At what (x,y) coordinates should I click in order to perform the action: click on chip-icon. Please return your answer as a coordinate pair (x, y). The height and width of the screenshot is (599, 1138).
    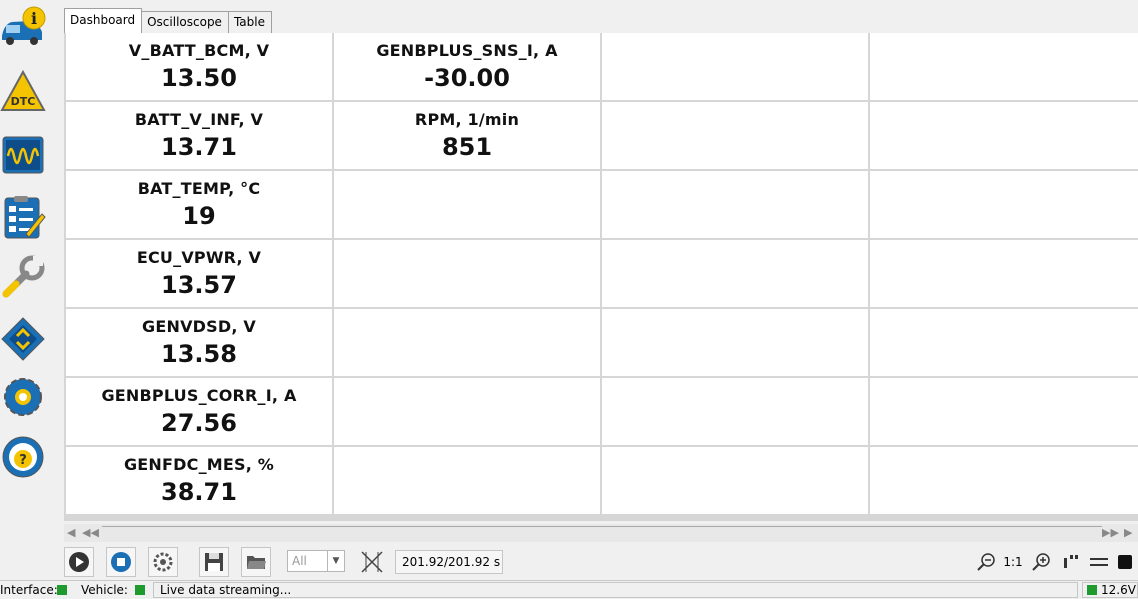
    Looking at the image, I should click on (23, 339).